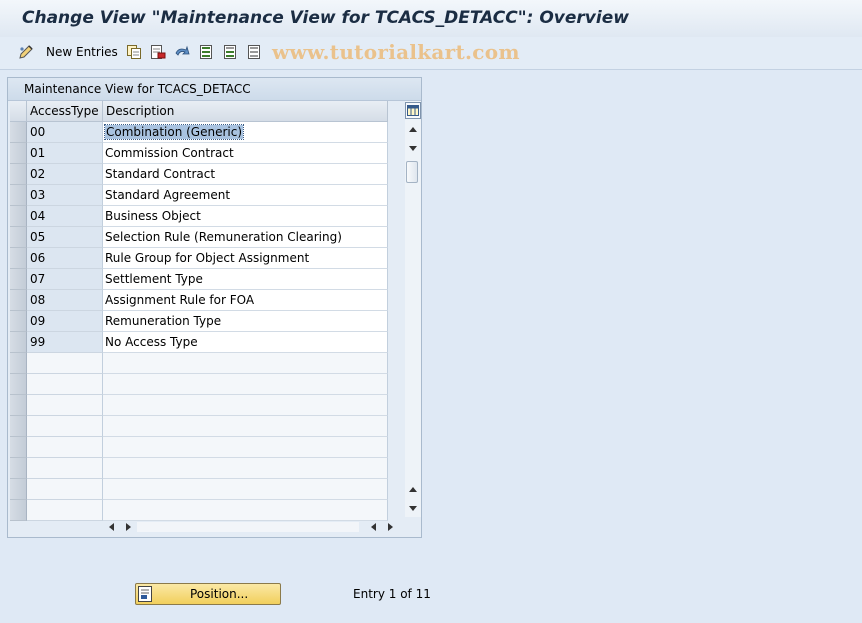 This screenshot has width=862, height=623. What do you see at coordinates (206, 52) in the screenshot?
I see `select-all-icon` at bounding box center [206, 52].